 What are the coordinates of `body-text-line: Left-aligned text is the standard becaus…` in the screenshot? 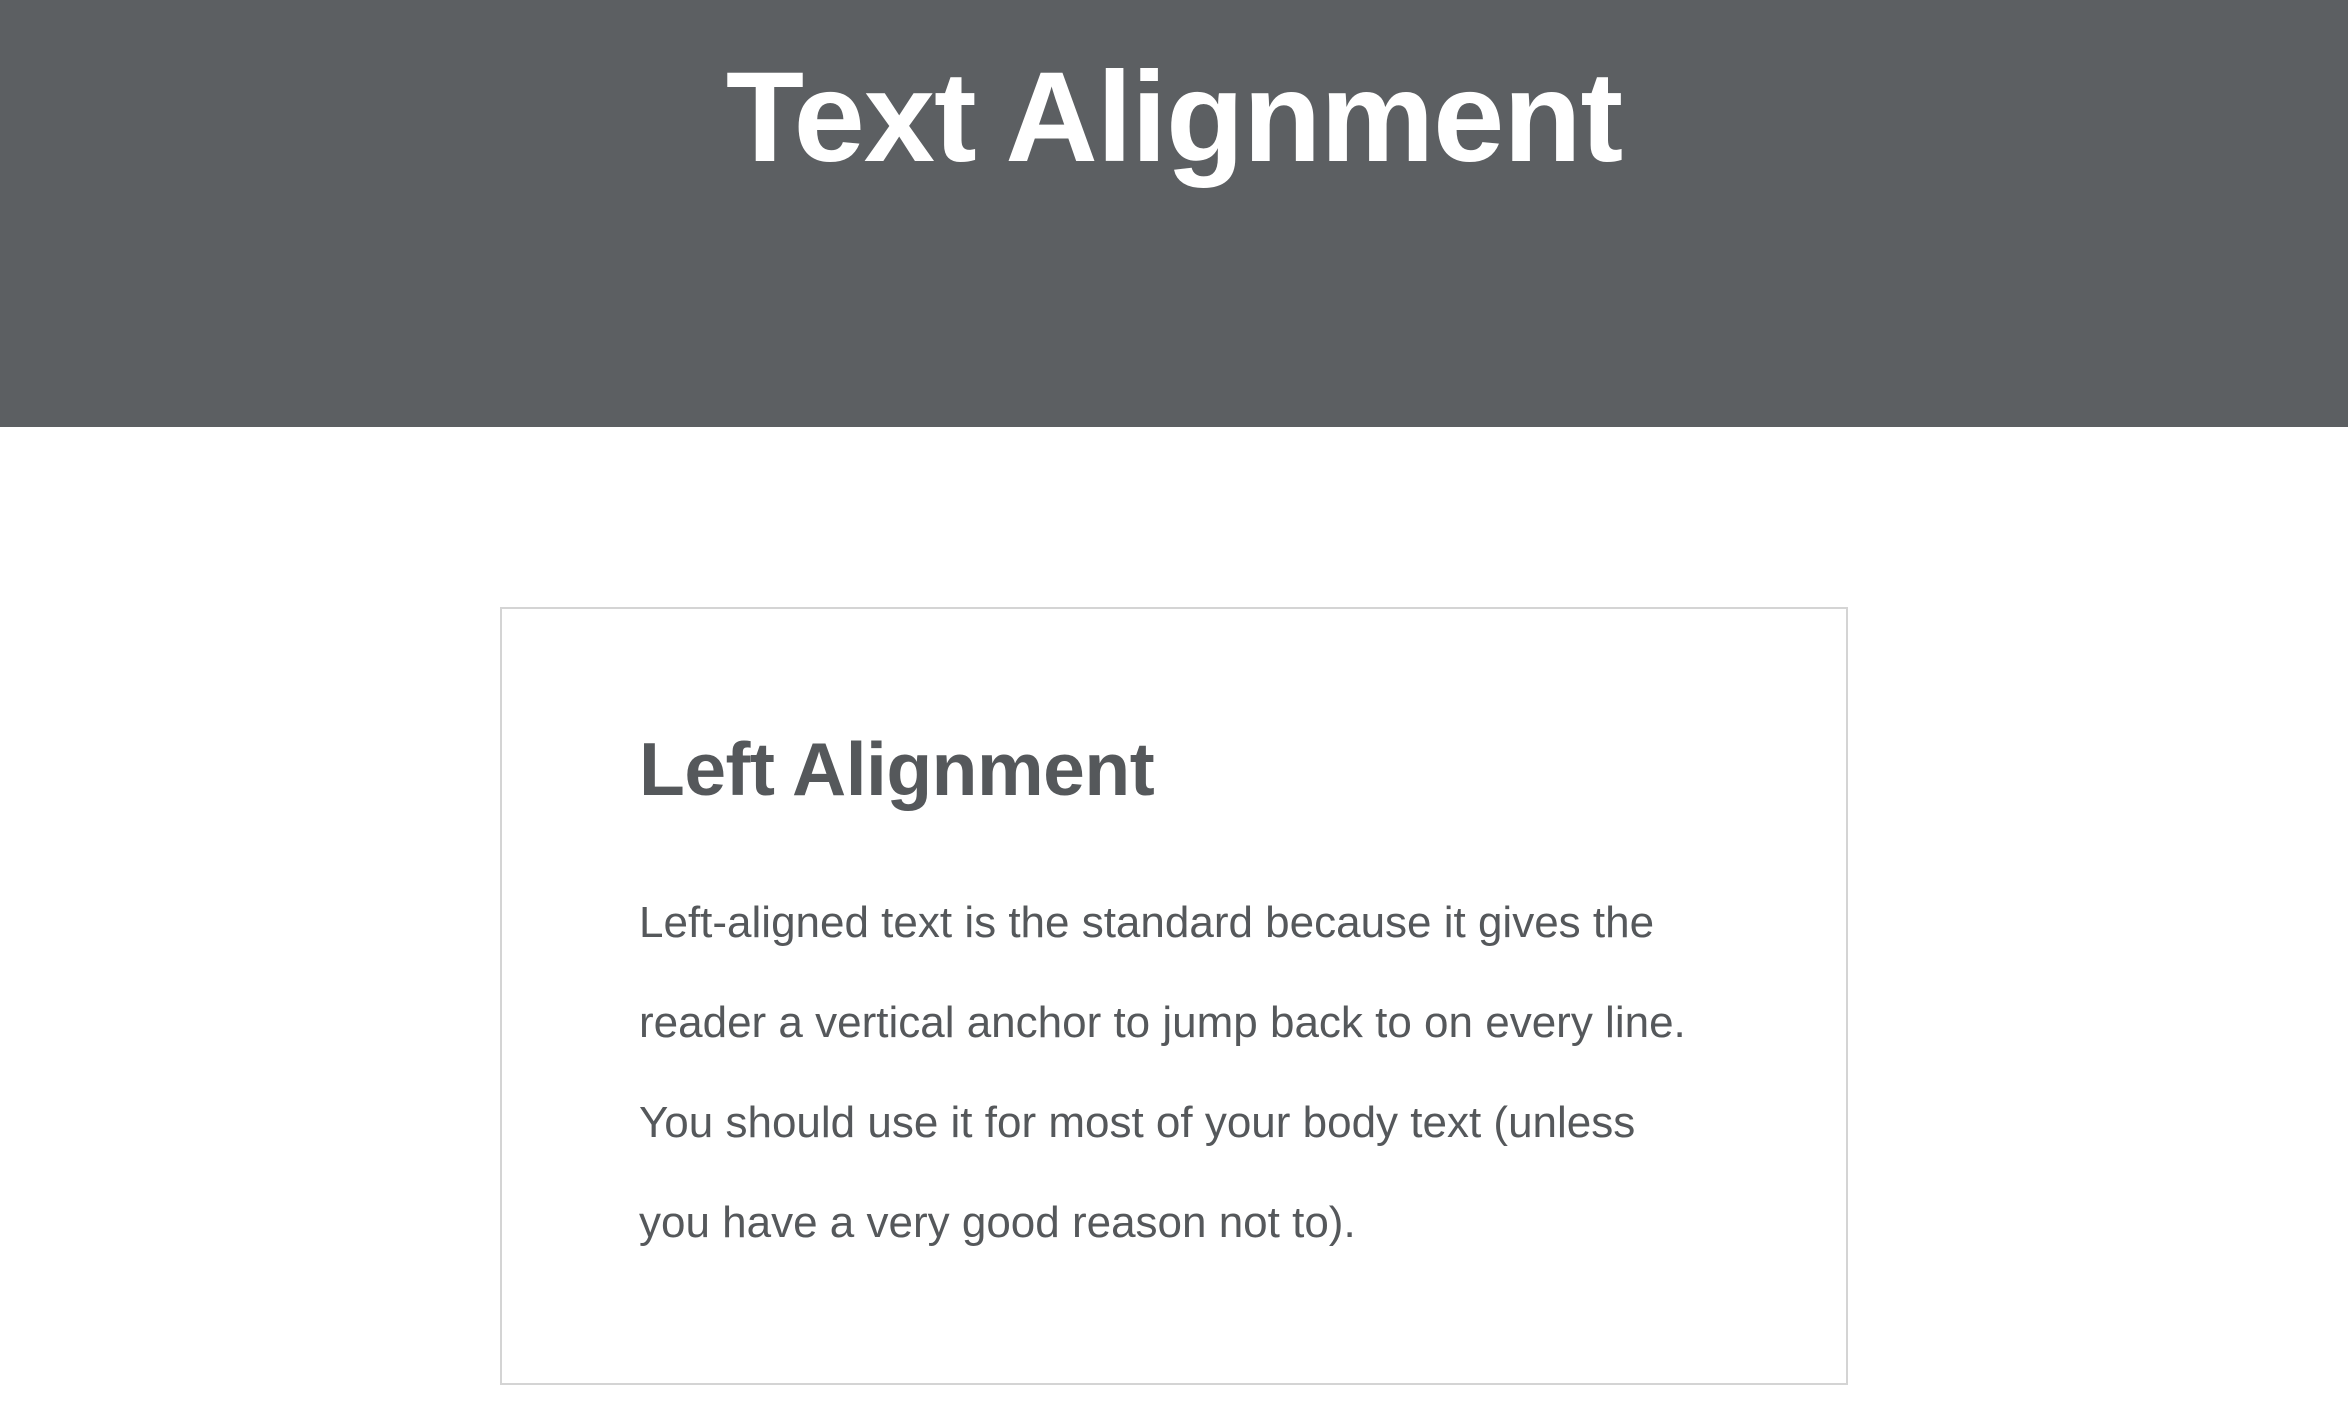 It's located at (1147, 922).